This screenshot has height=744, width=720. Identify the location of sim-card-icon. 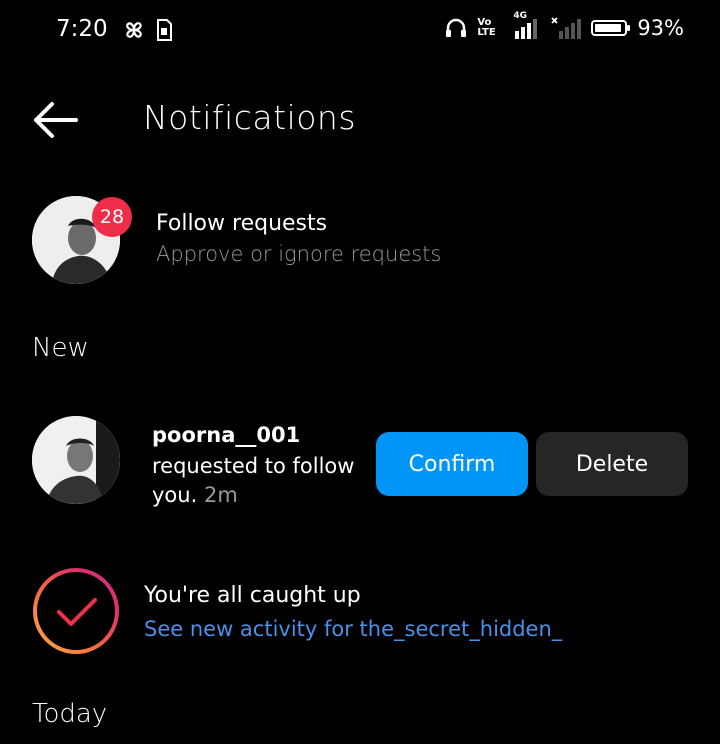
(164, 30).